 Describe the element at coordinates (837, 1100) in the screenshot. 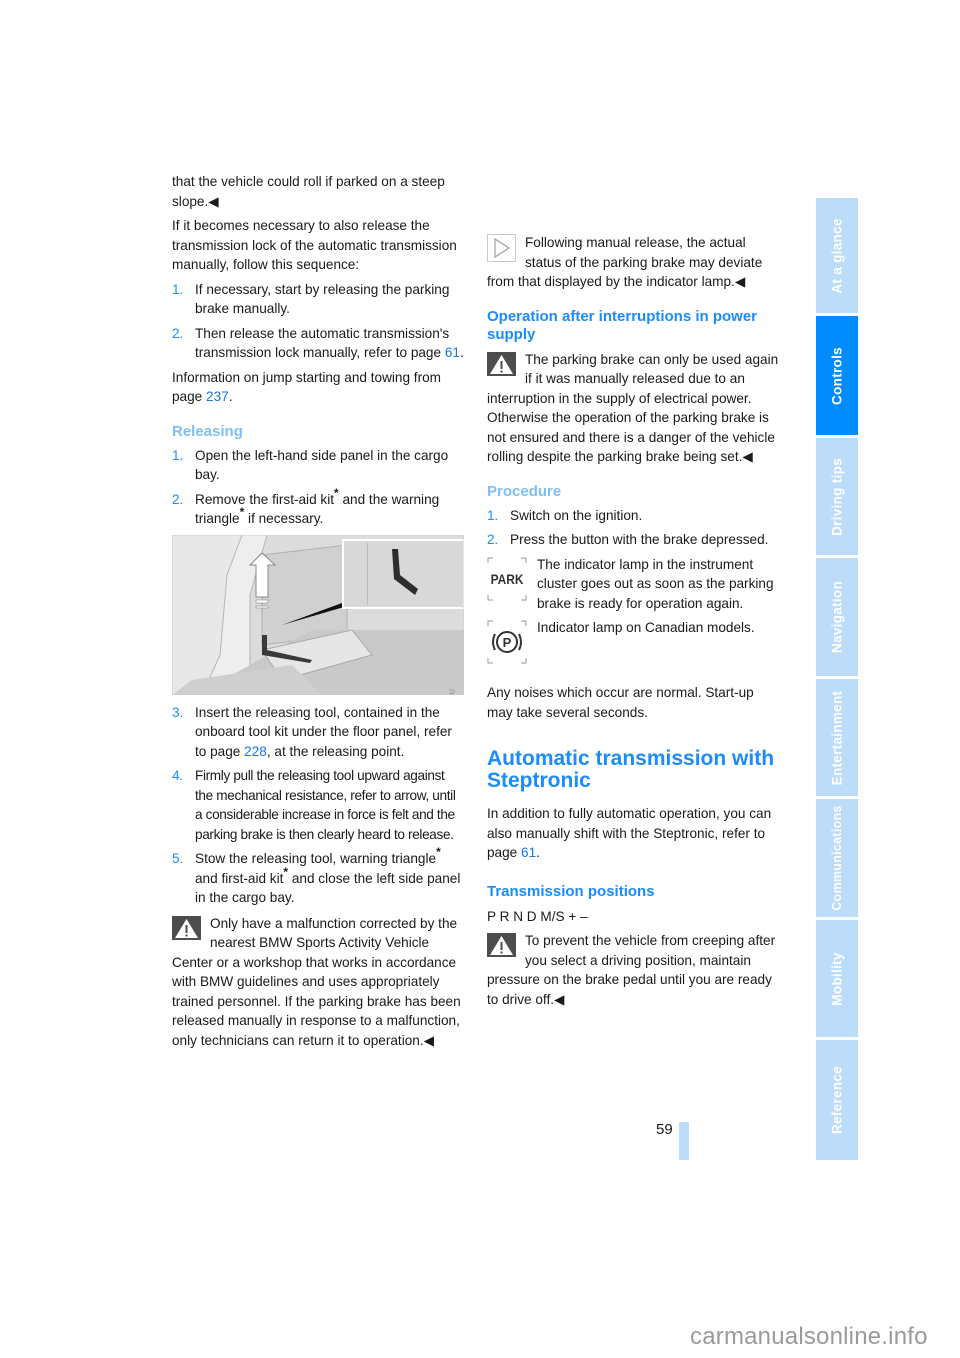

I see `tab-reference: Reference` at that location.